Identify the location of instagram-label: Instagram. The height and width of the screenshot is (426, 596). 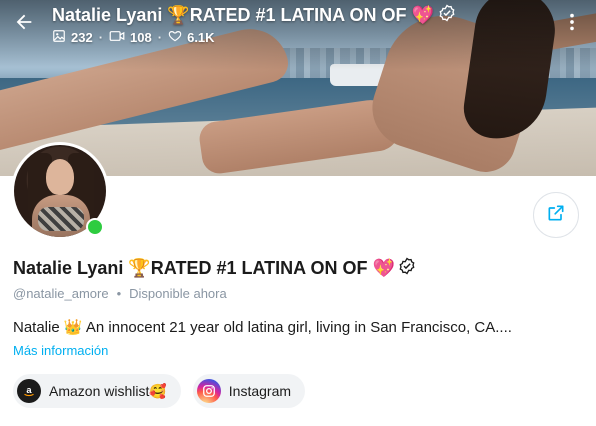
(260, 391).